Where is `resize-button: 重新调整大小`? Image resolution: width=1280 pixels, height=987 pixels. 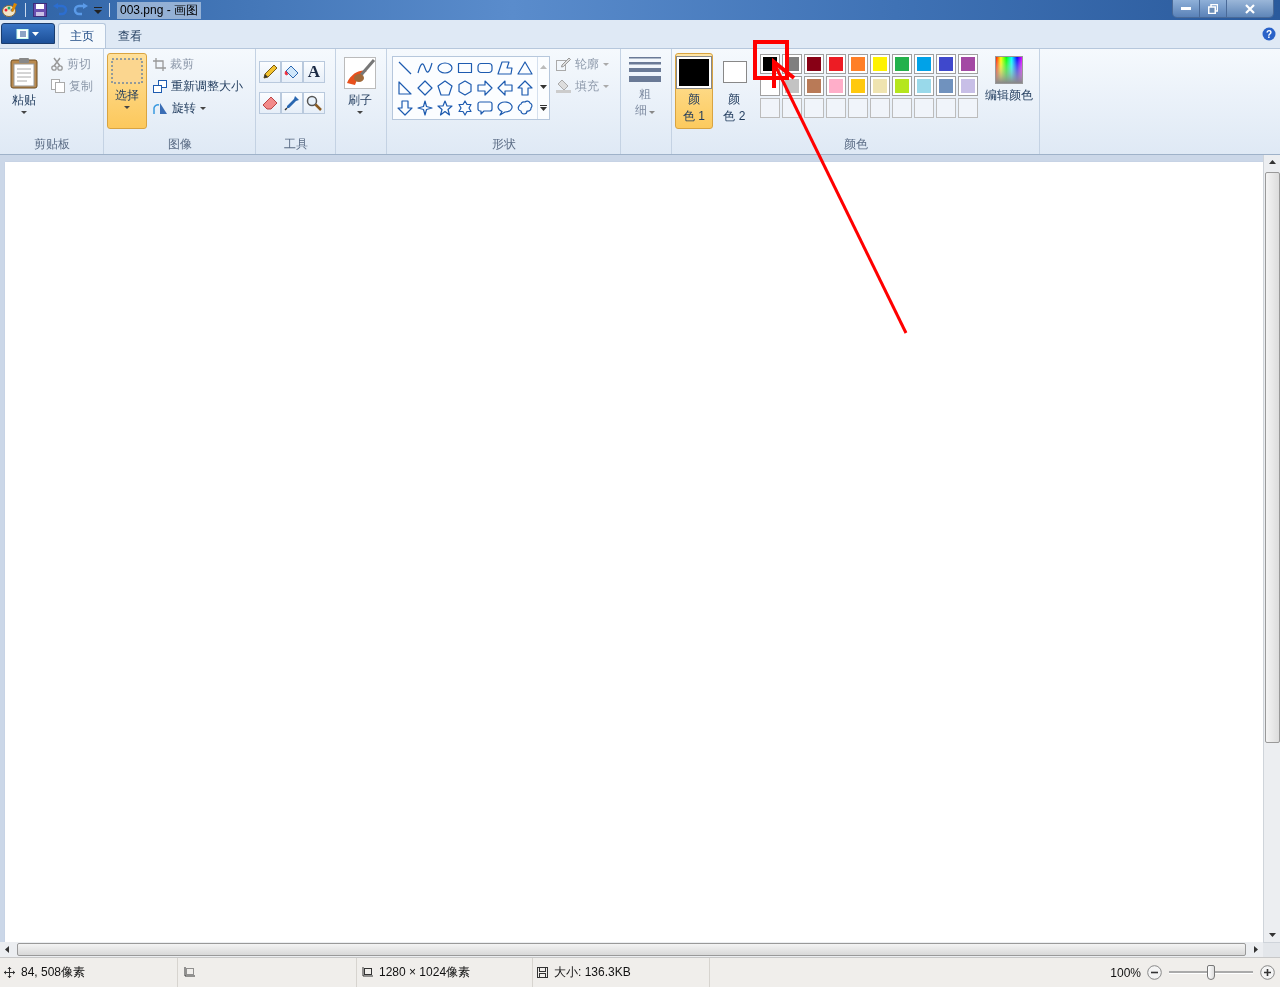 resize-button: 重新调整大小 is located at coordinates (198, 86).